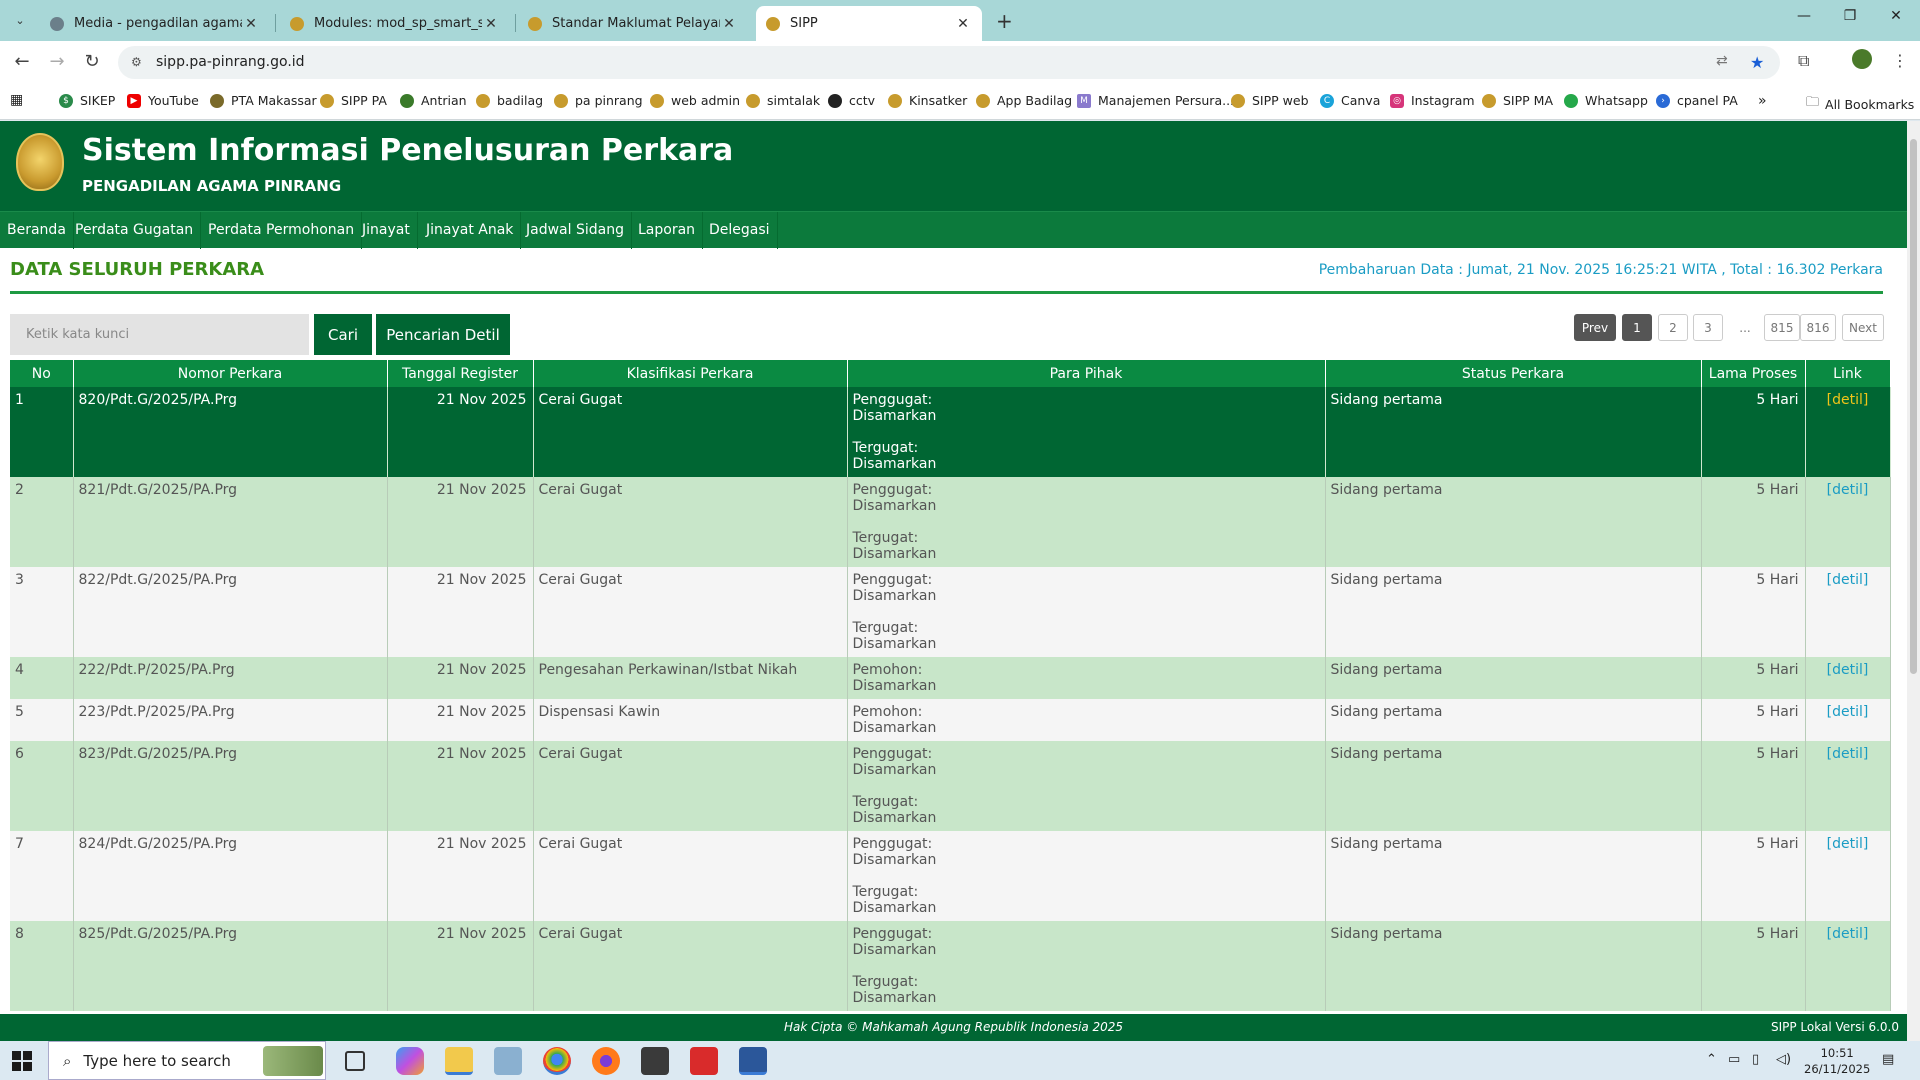 This screenshot has height=1080, width=1920. I want to click on back-icon: ←, so click(22, 61).